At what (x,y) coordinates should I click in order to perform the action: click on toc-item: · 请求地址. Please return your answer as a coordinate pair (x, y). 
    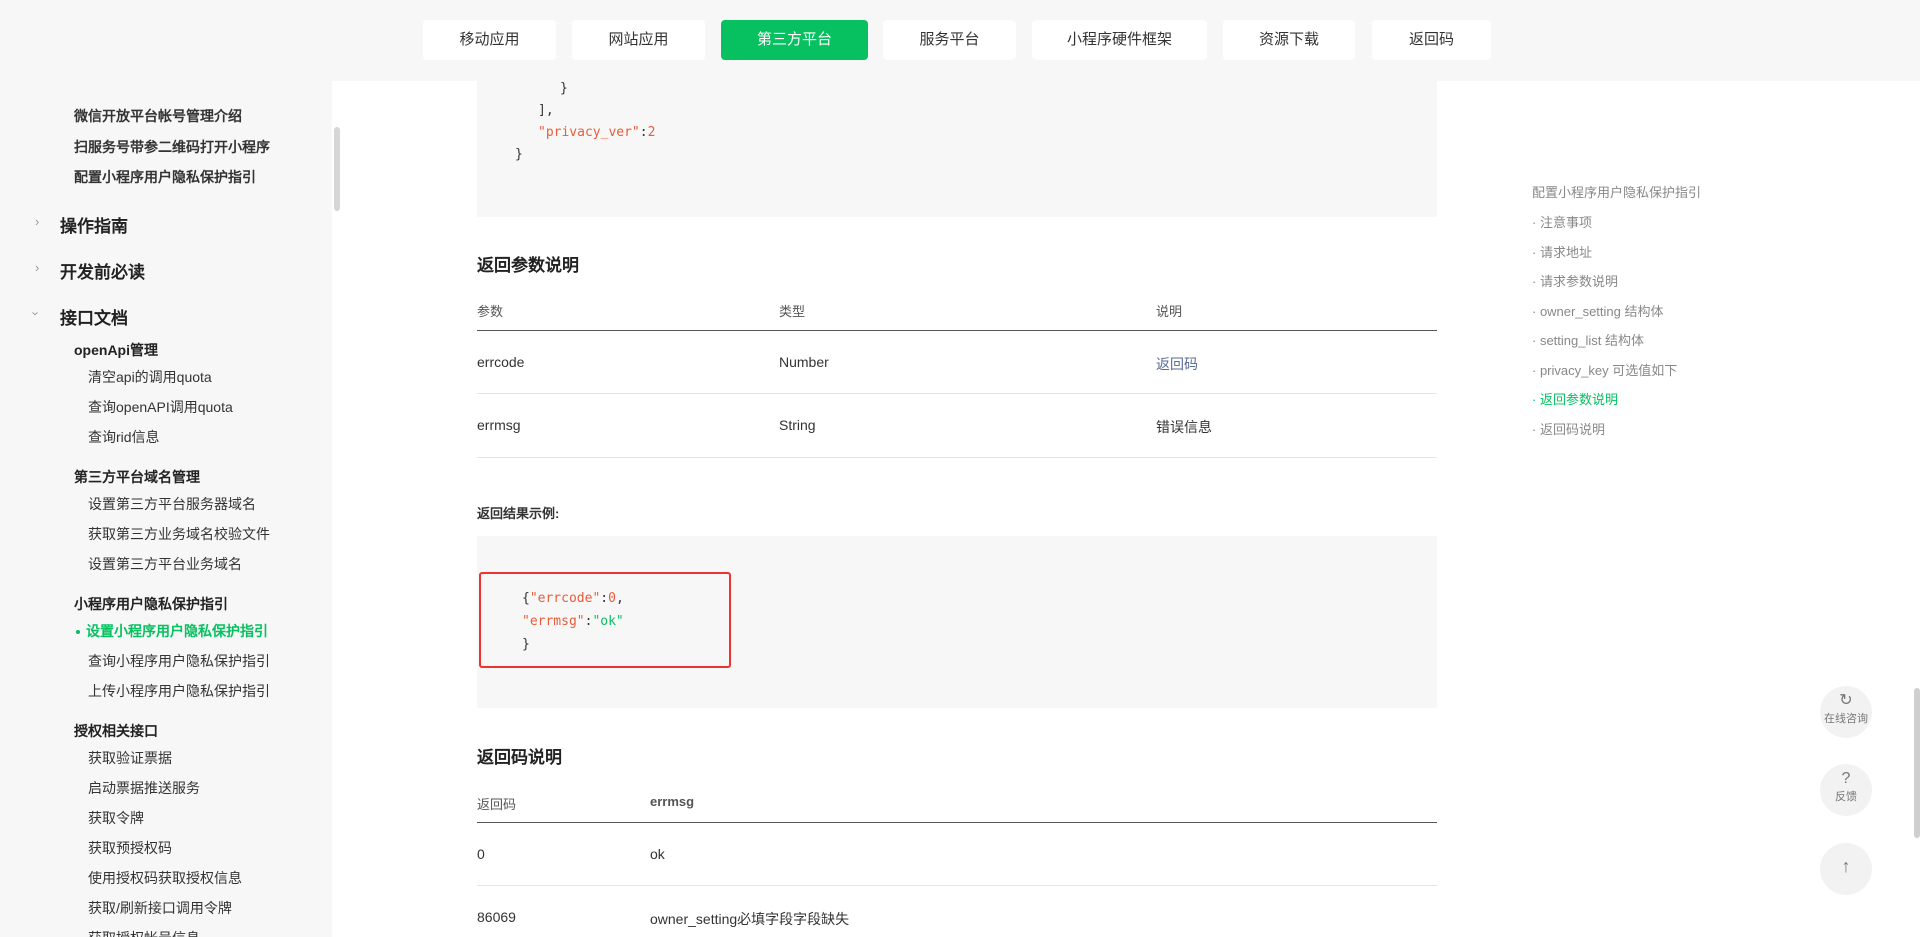
    Looking at the image, I should click on (1562, 251).